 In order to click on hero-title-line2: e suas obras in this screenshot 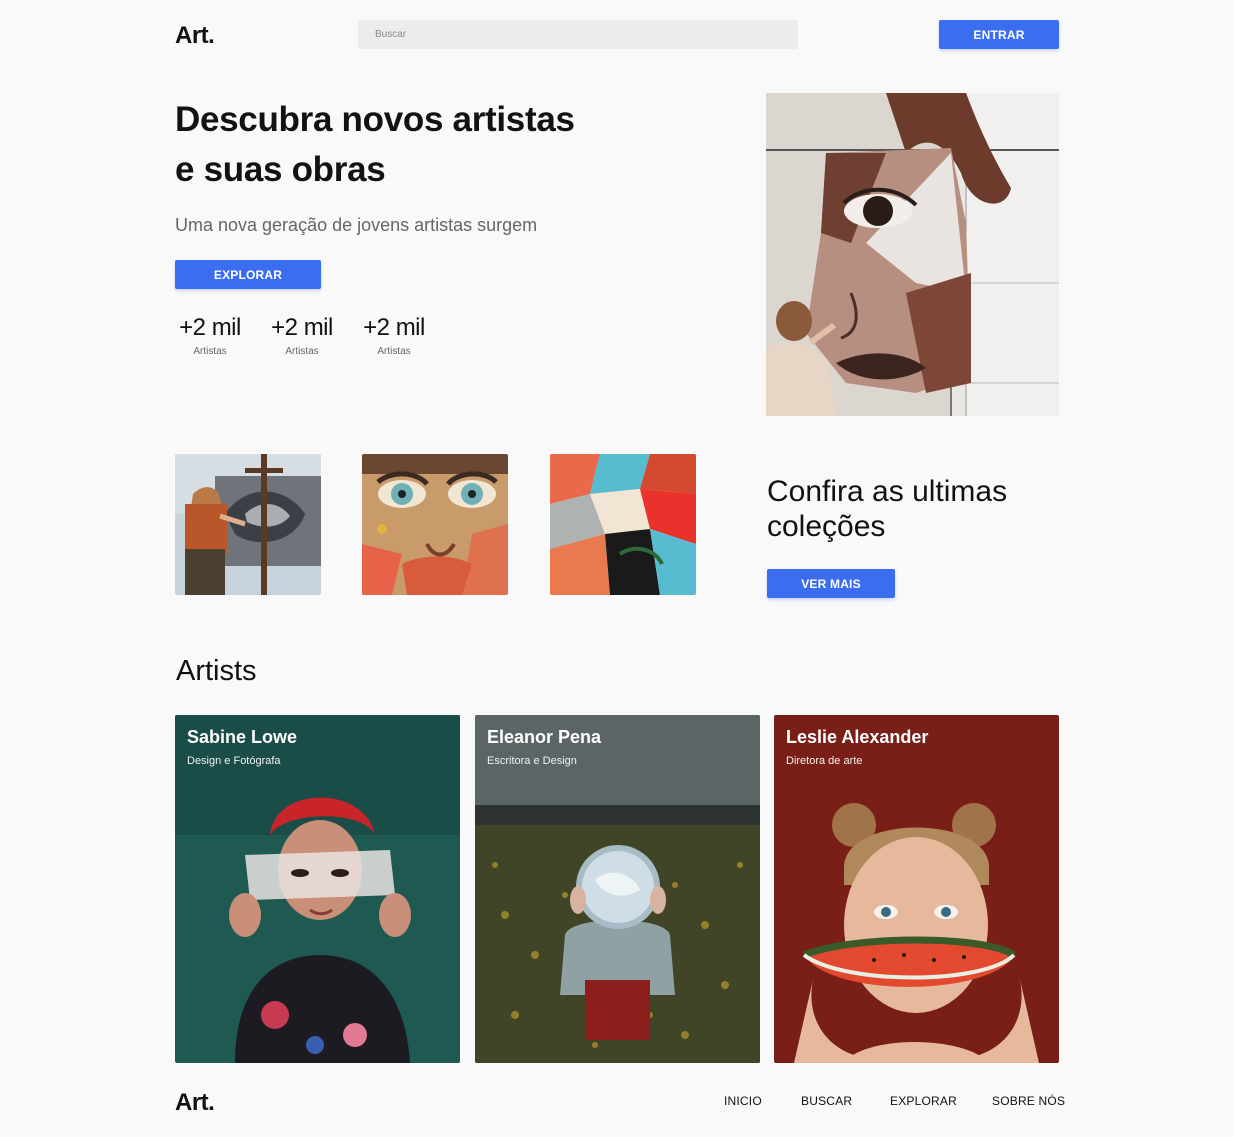, I will do `click(280, 169)`.